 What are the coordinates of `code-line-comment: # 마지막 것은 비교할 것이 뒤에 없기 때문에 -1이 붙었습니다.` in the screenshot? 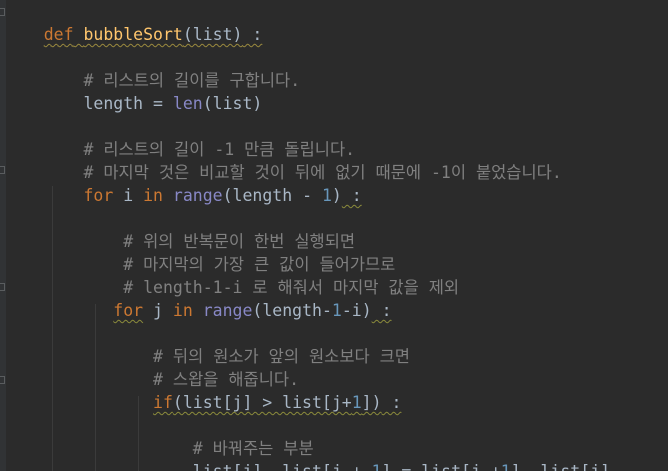 It's located at (283, 160).